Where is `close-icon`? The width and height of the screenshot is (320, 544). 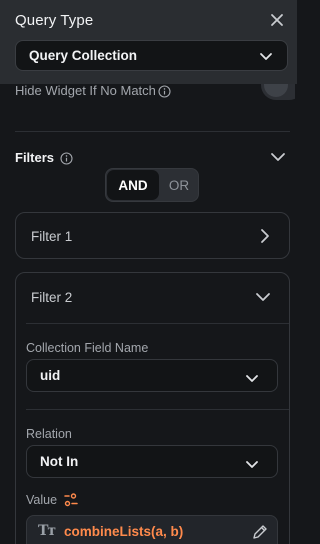
close-icon is located at coordinates (277, 20).